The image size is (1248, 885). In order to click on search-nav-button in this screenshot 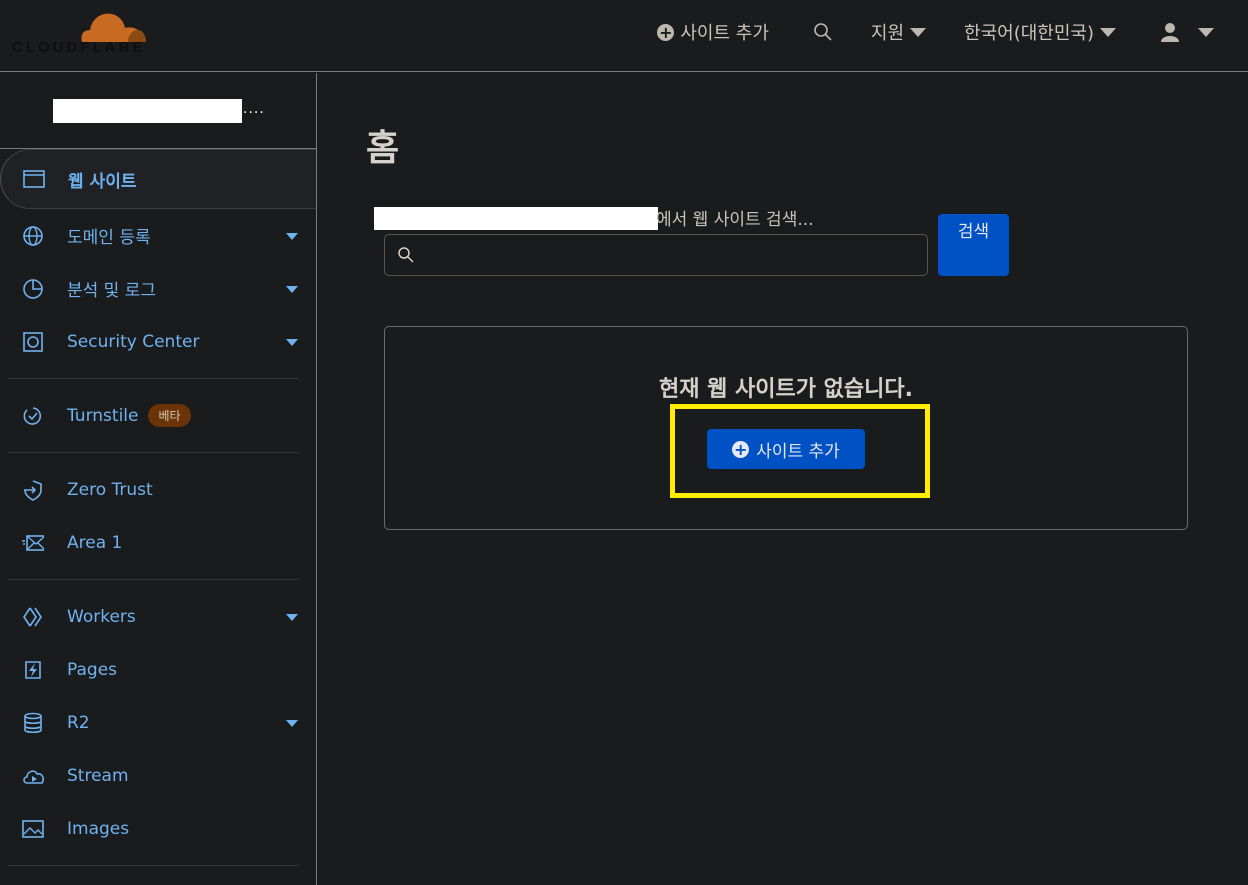, I will do `click(823, 32)`.